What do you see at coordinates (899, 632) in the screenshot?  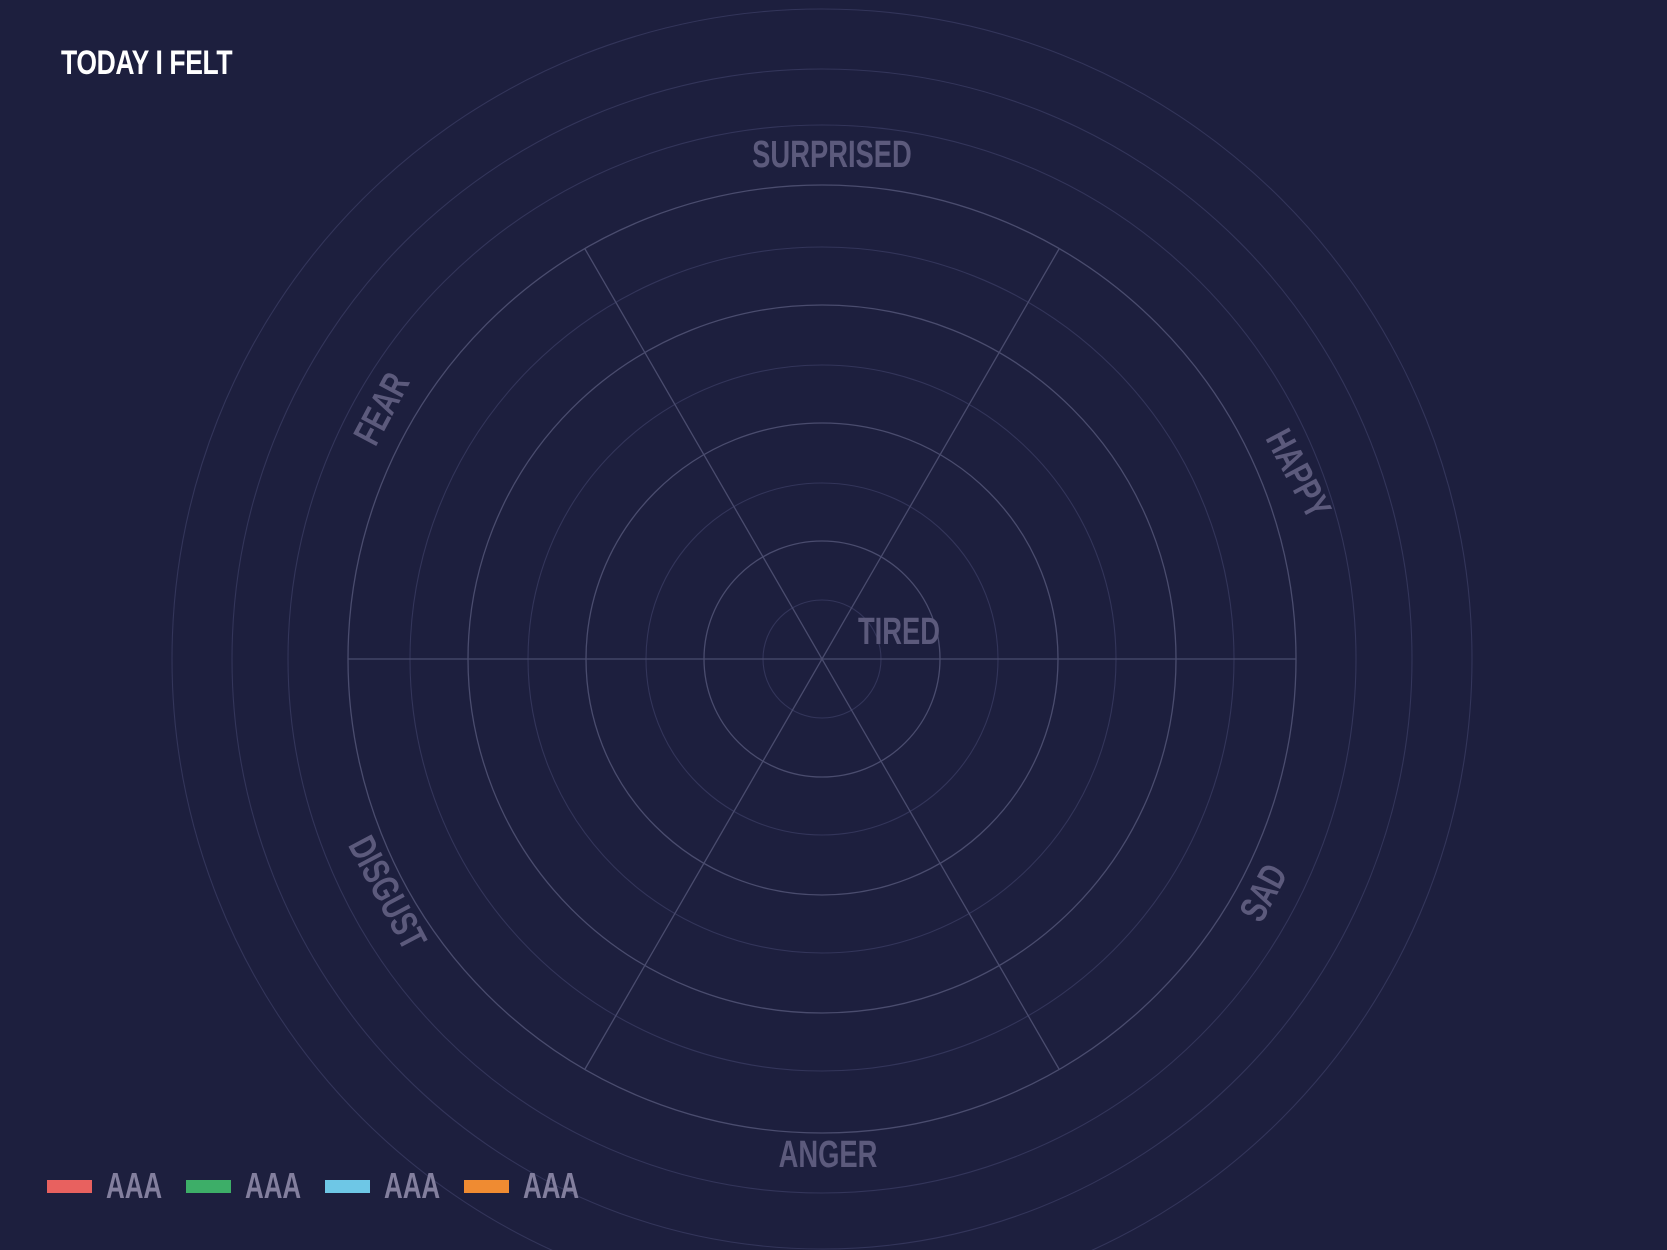 I see `category-label-tired: TIRED` at bounding box center [899, 632].